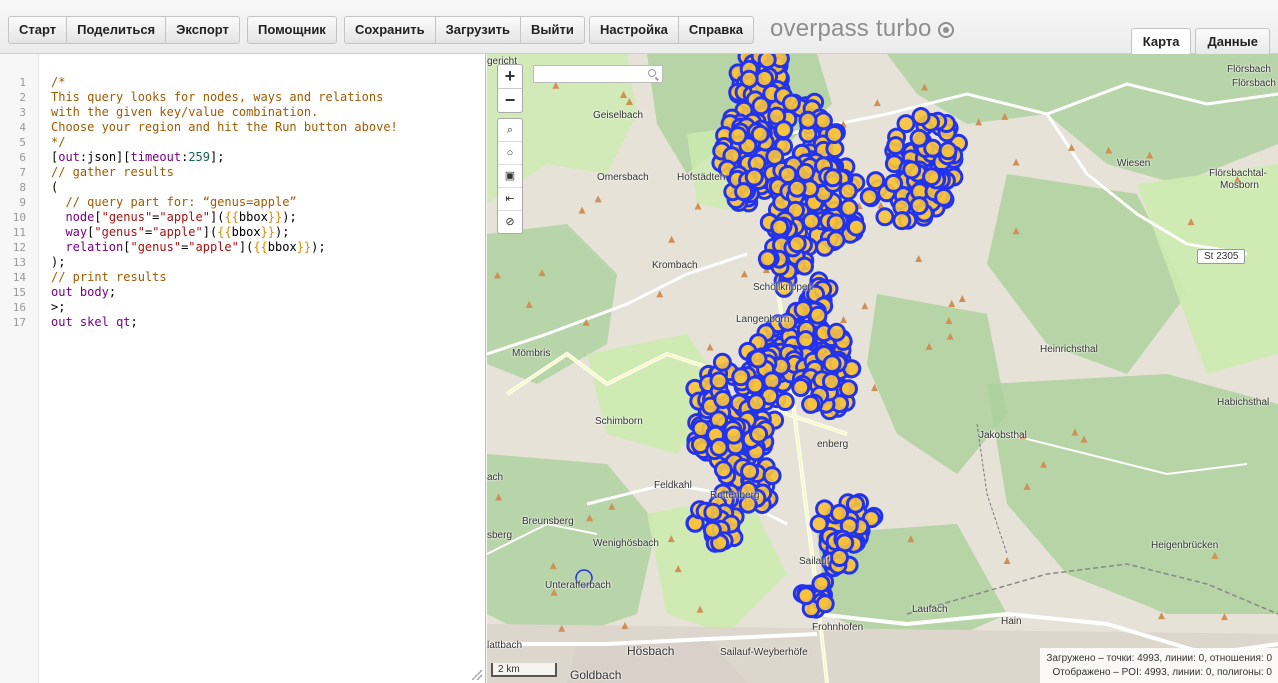 The image size is (1278, 683). I want to click on tab-data: Данные, so click(1232, 41).